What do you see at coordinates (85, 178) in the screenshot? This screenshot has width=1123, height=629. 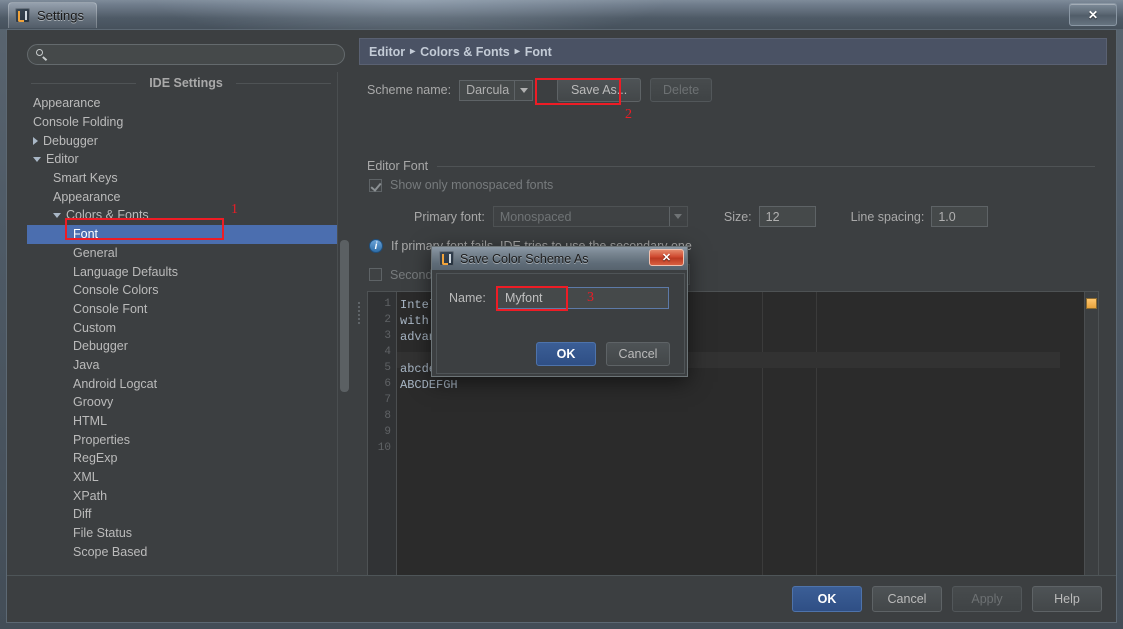 I see `sidebar-item-label: Smart Keys` at bounding box center [85, 178].